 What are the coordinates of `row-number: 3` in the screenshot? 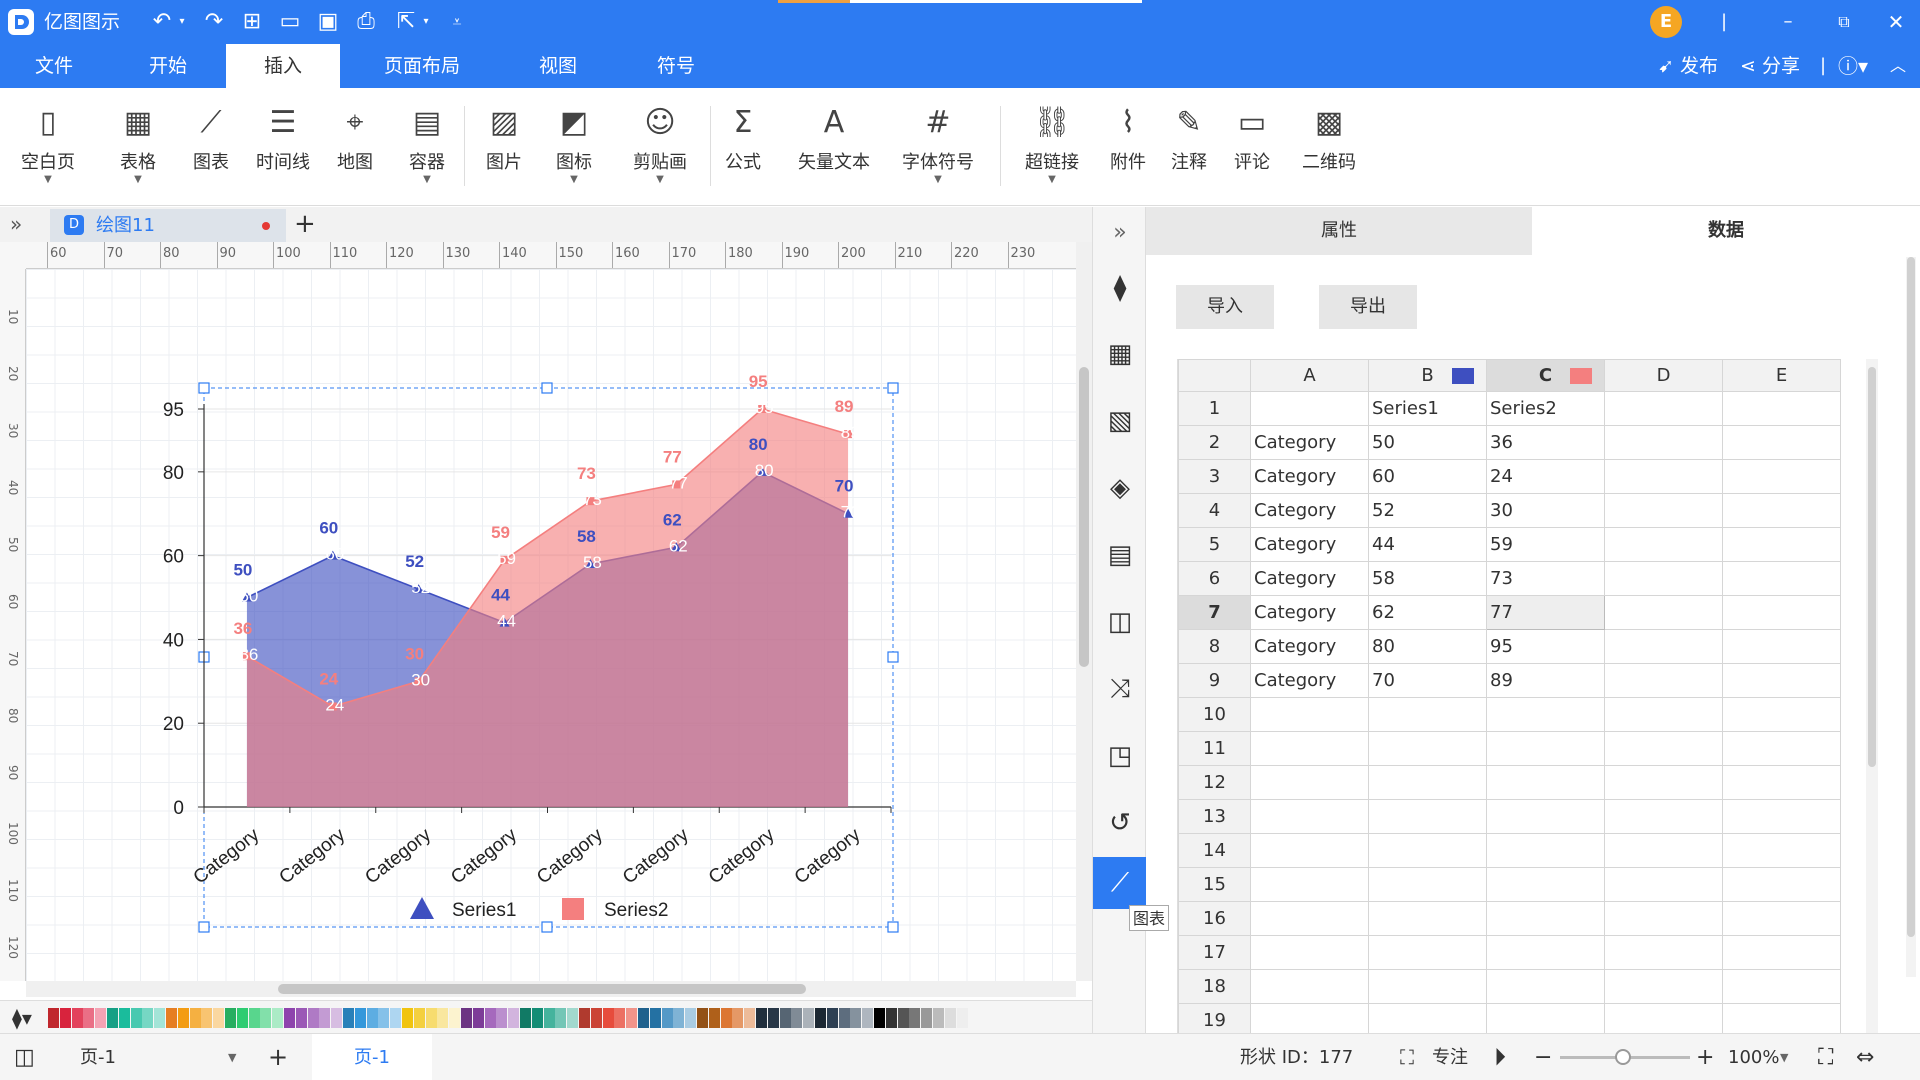 It's located at (1214, 476).